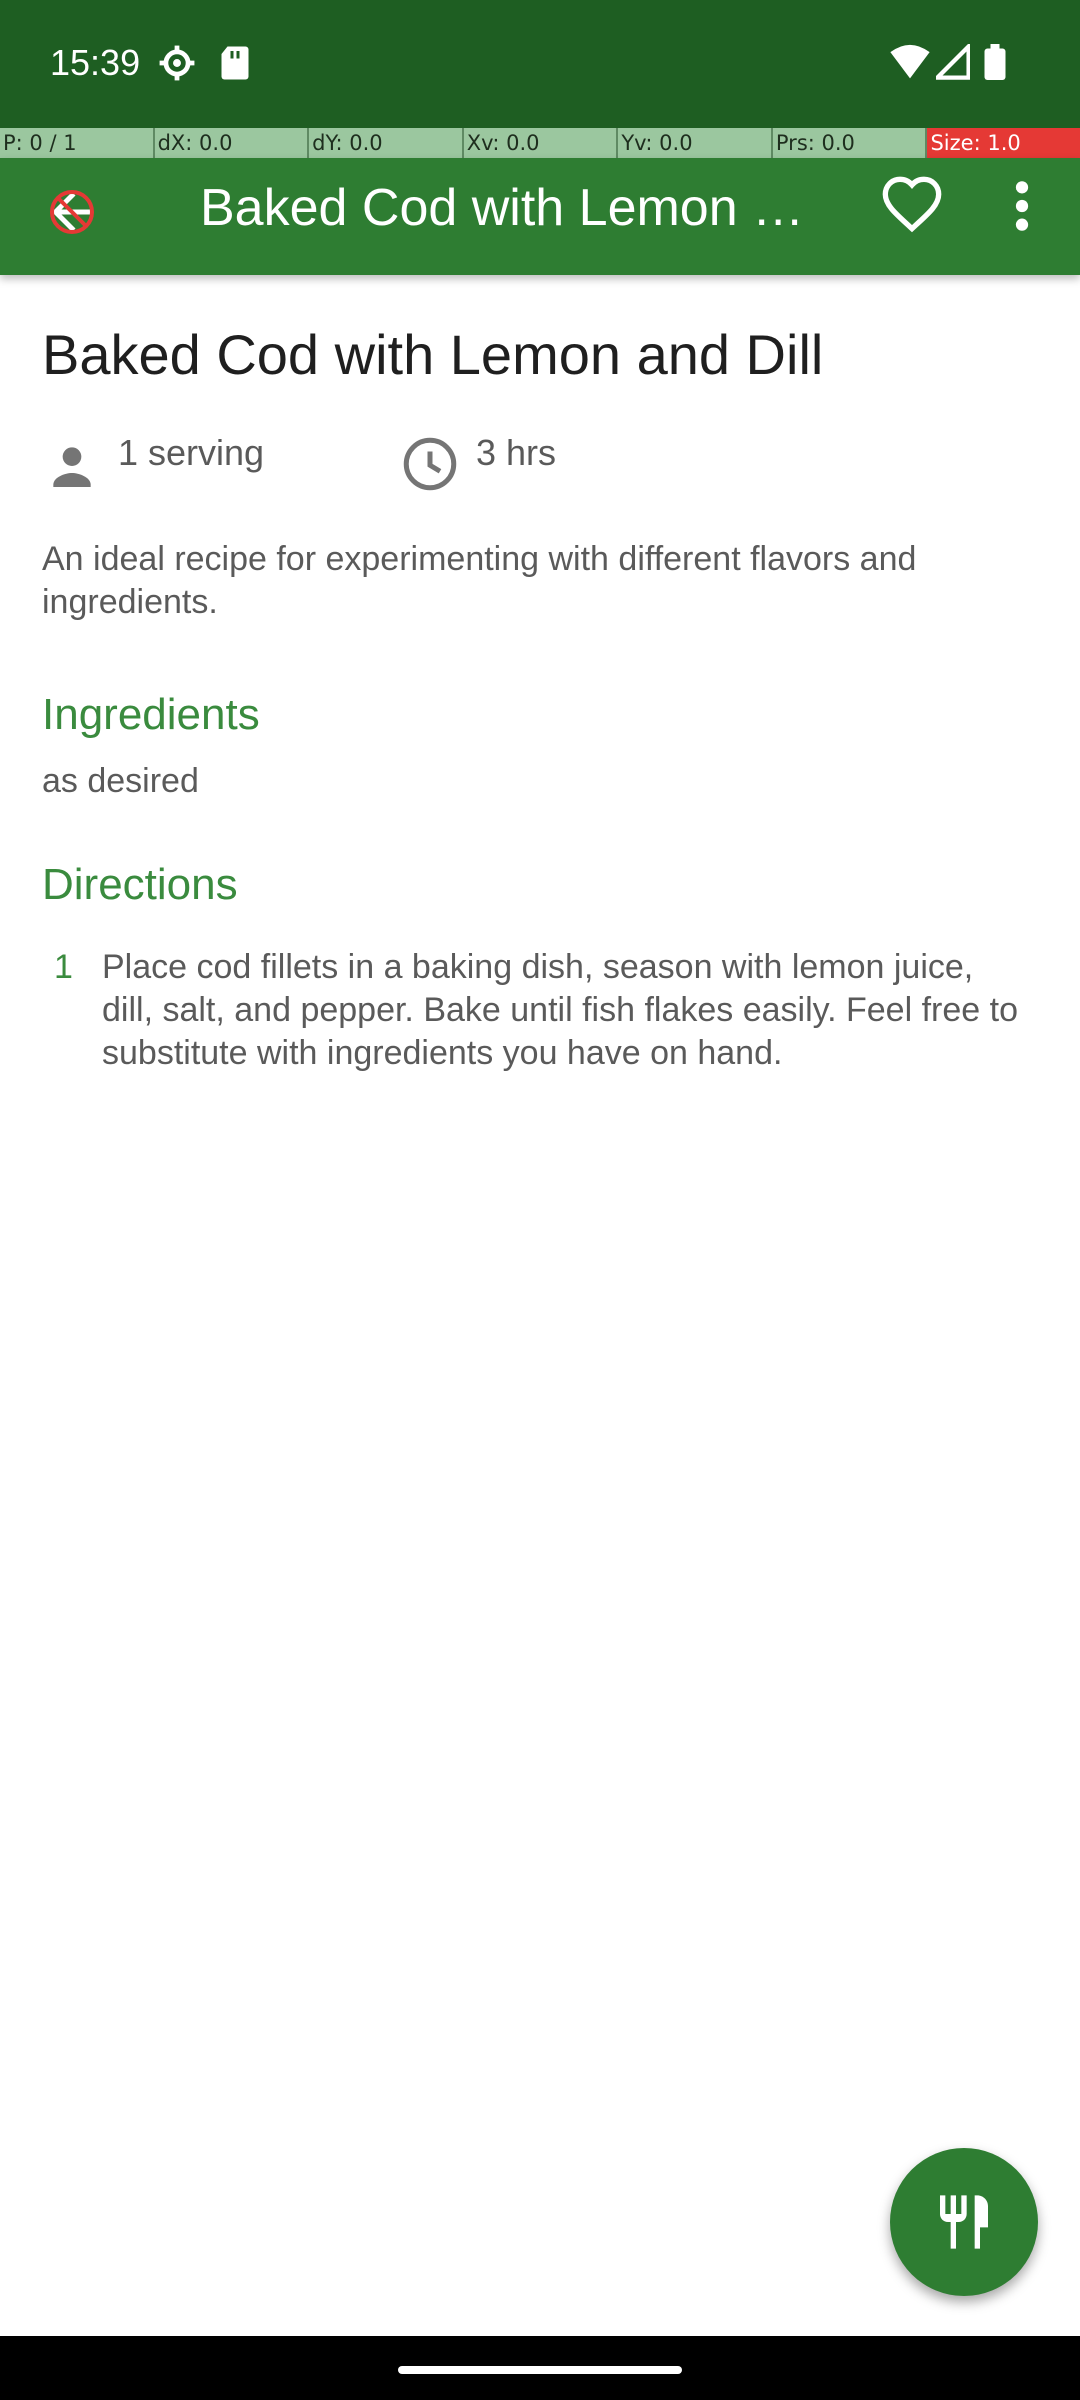 This screenshot has width=1080, height=2400. Describe the element at coordinates (235, 63) in the screenshot. I see `sd-card-icon` at that location.